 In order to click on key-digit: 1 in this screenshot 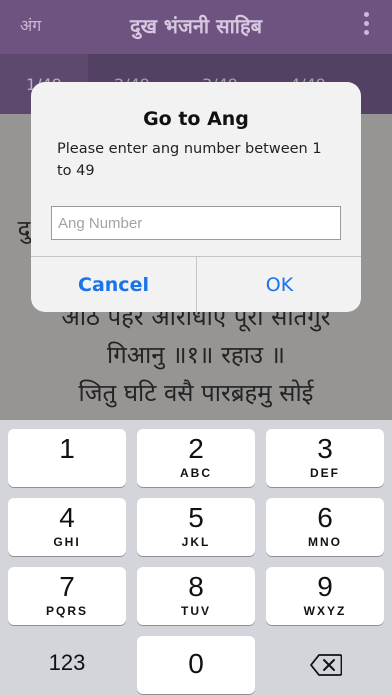, I will do `click(67, 448)`.